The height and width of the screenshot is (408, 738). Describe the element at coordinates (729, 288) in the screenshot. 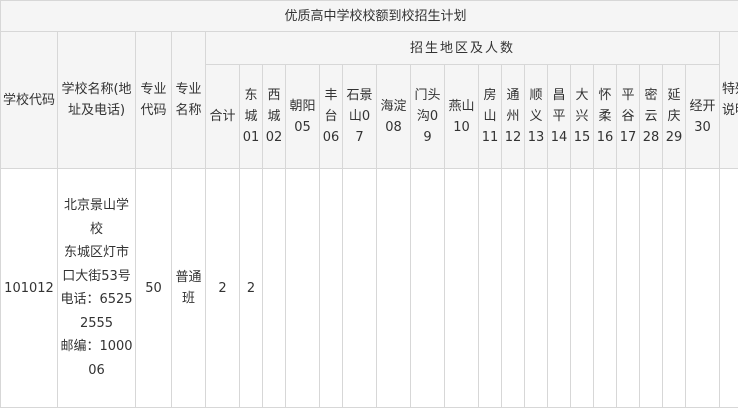

I see `cell-special-note` at that location.